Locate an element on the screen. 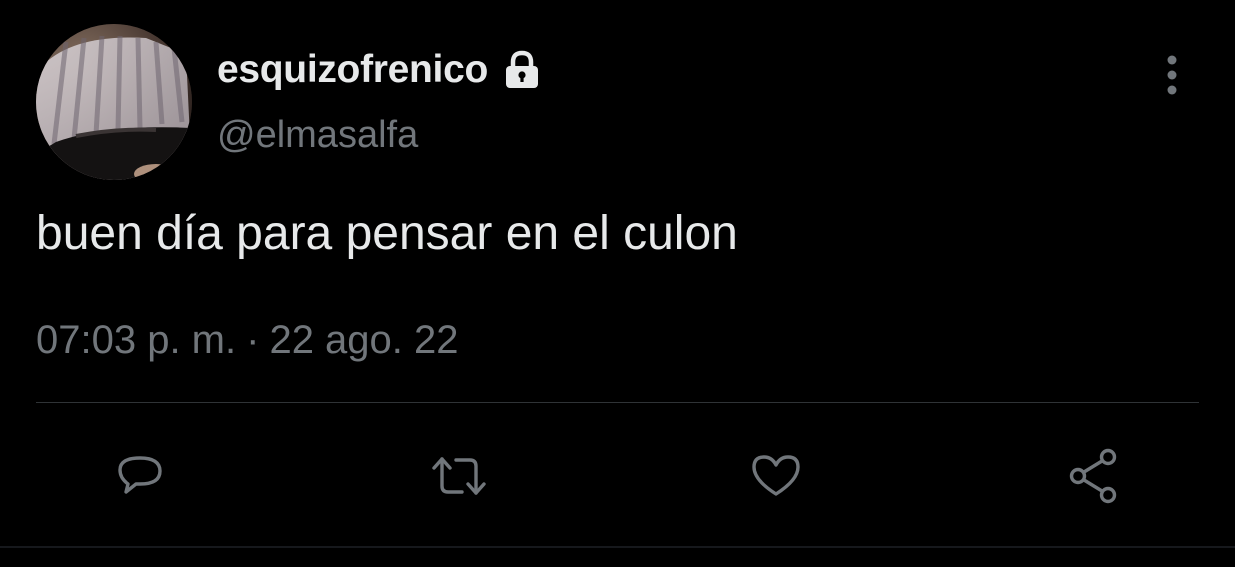  vertical-dots-icon is located at coordinates (1172, 75).